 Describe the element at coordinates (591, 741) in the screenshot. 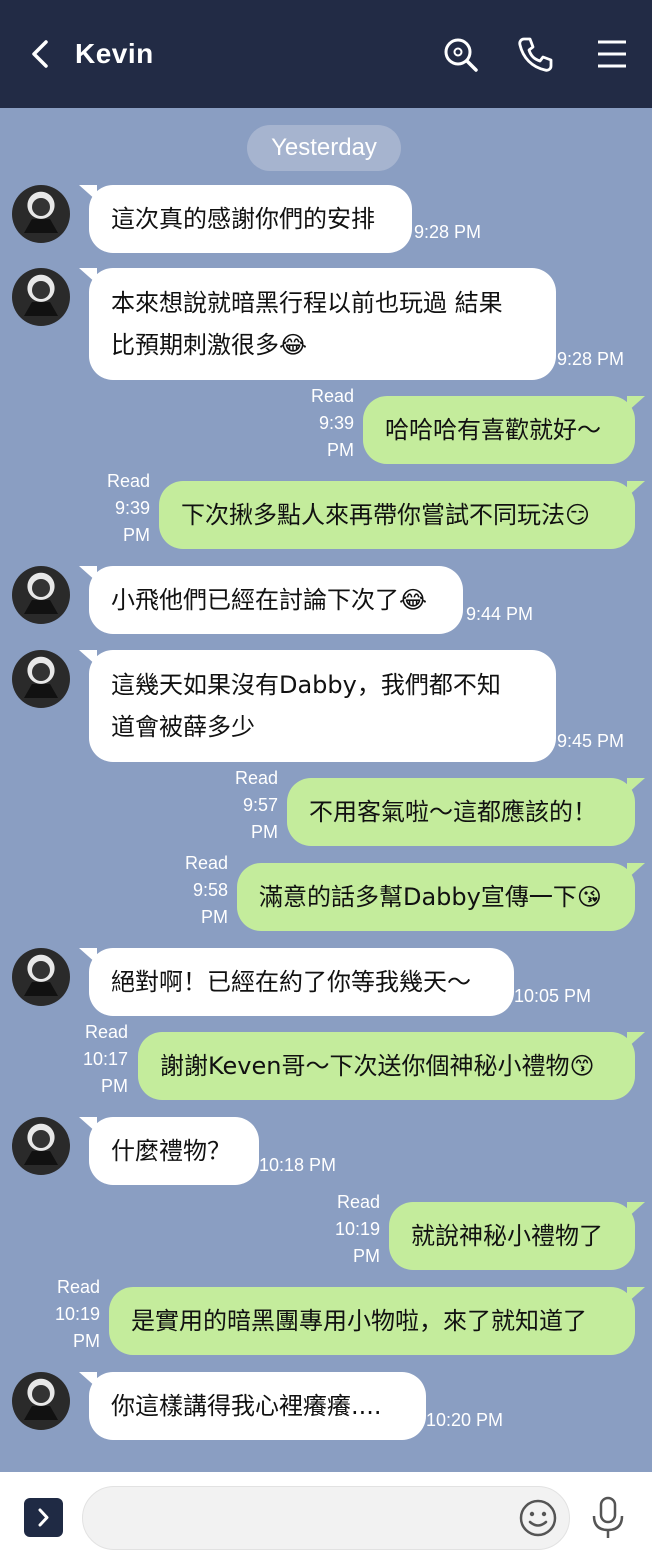

I see `message-timestamp: 9:45 PM` at that location.